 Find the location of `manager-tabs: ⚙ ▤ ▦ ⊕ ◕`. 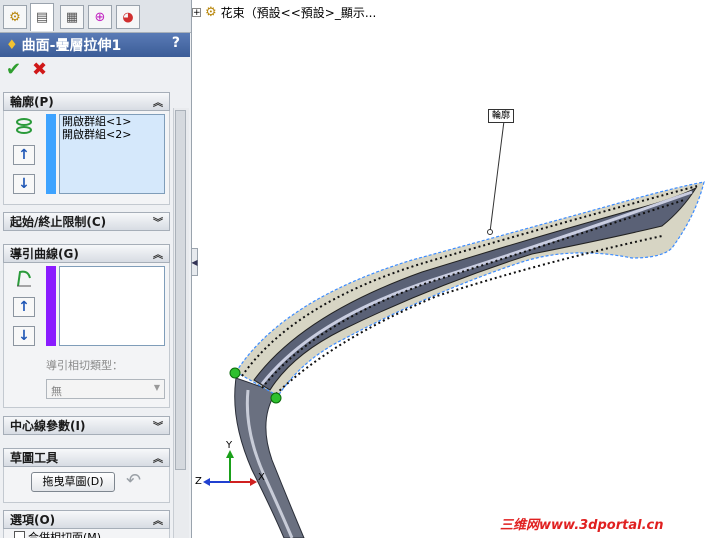

manager-tabs: ⚙ ▤ ▦ ⊕ ◕ is located at coordinates (95, 16).